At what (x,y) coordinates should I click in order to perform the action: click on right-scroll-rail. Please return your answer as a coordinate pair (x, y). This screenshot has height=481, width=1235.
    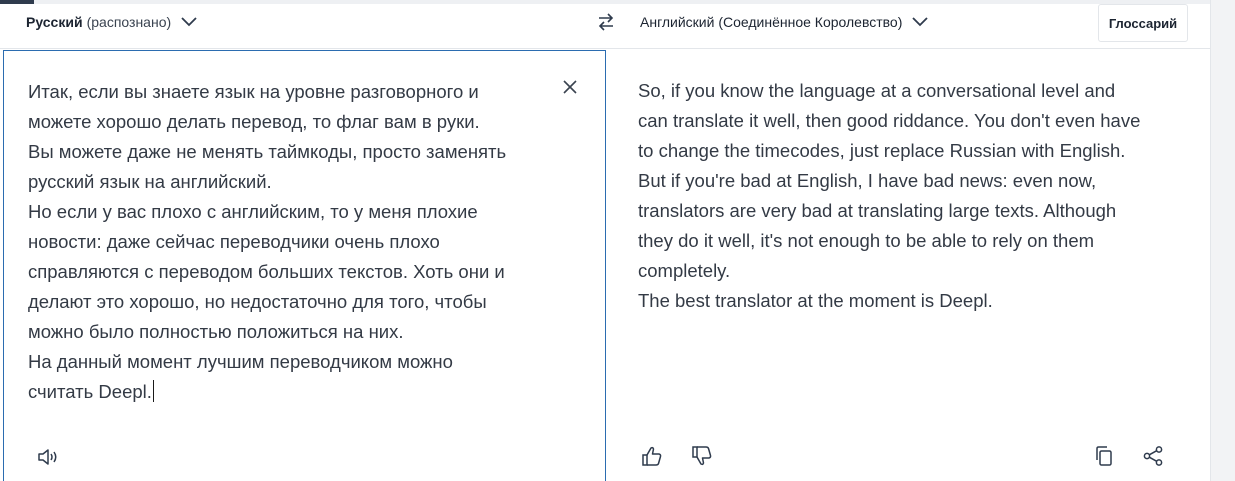
    Looking at the image, I should click on (1222, 240).